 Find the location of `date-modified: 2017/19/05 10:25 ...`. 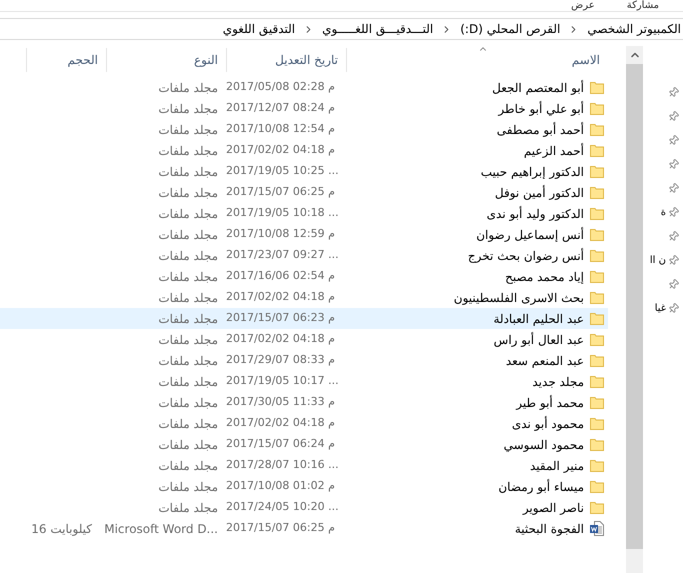

date-modified: 2017/19/05 10:25 ... is located at coordinates (282, 171).